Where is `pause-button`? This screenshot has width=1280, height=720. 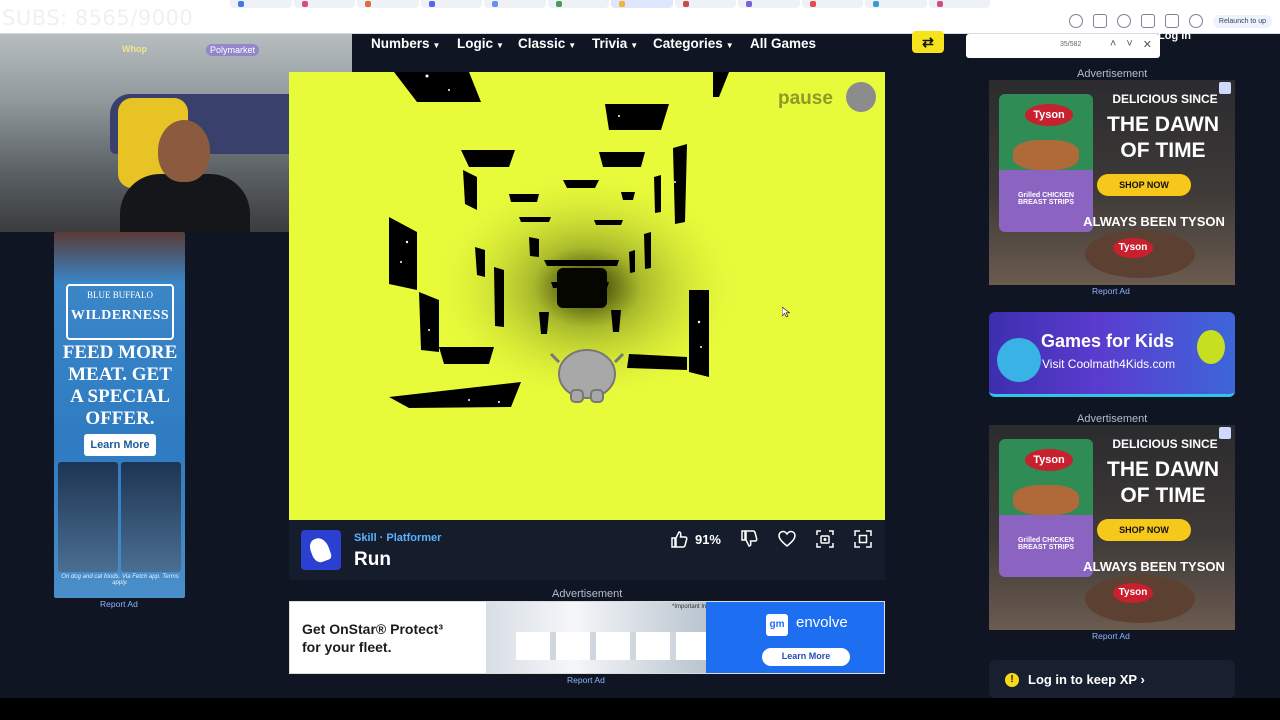
pause-button is located at coordinates (861, 97).